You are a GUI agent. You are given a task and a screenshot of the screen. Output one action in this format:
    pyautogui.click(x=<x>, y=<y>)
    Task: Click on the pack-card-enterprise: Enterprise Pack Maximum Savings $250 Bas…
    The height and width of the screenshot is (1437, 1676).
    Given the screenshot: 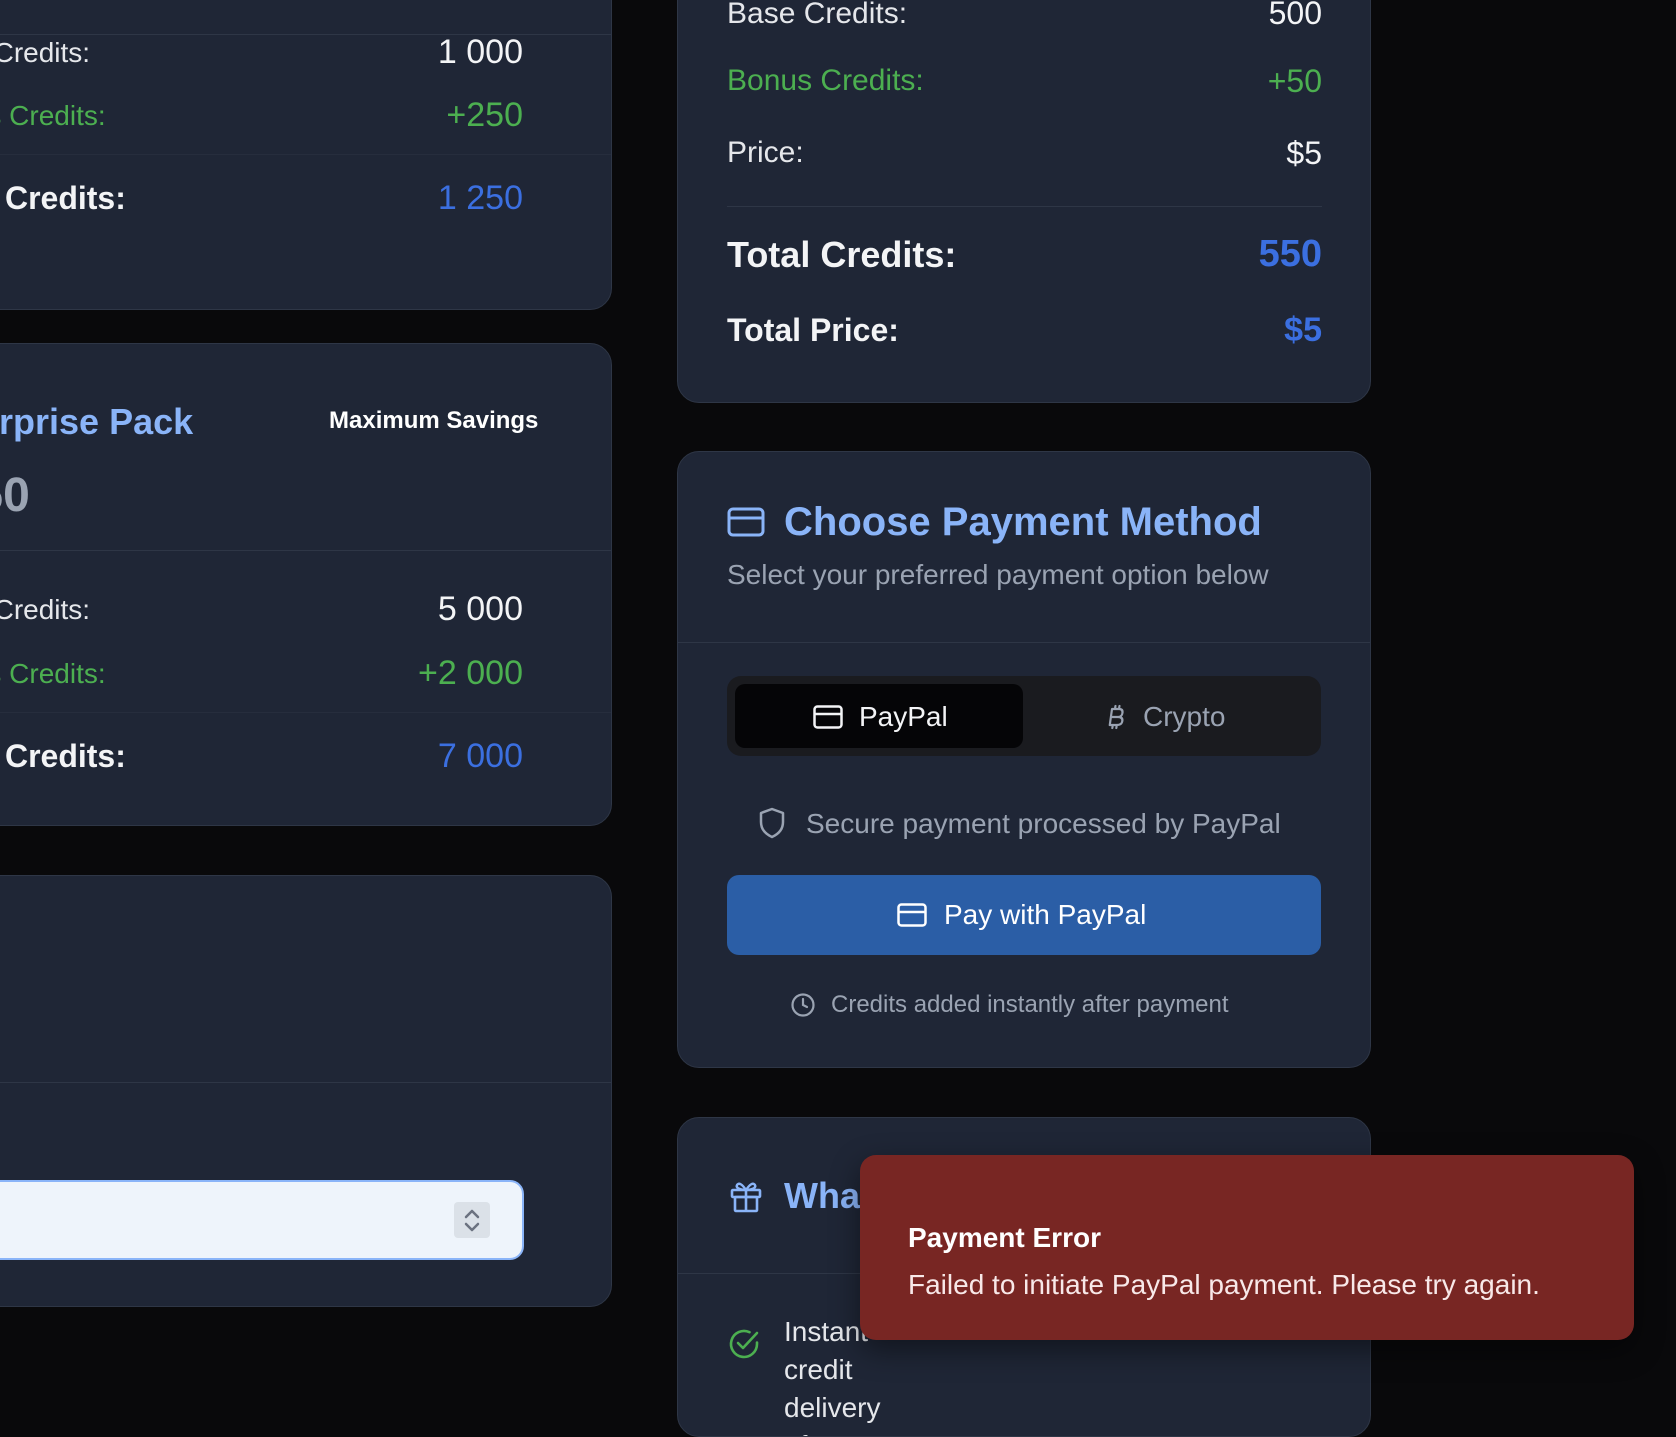 What is the action you would take?
    pyautogui.click(x=306, y=584)
    